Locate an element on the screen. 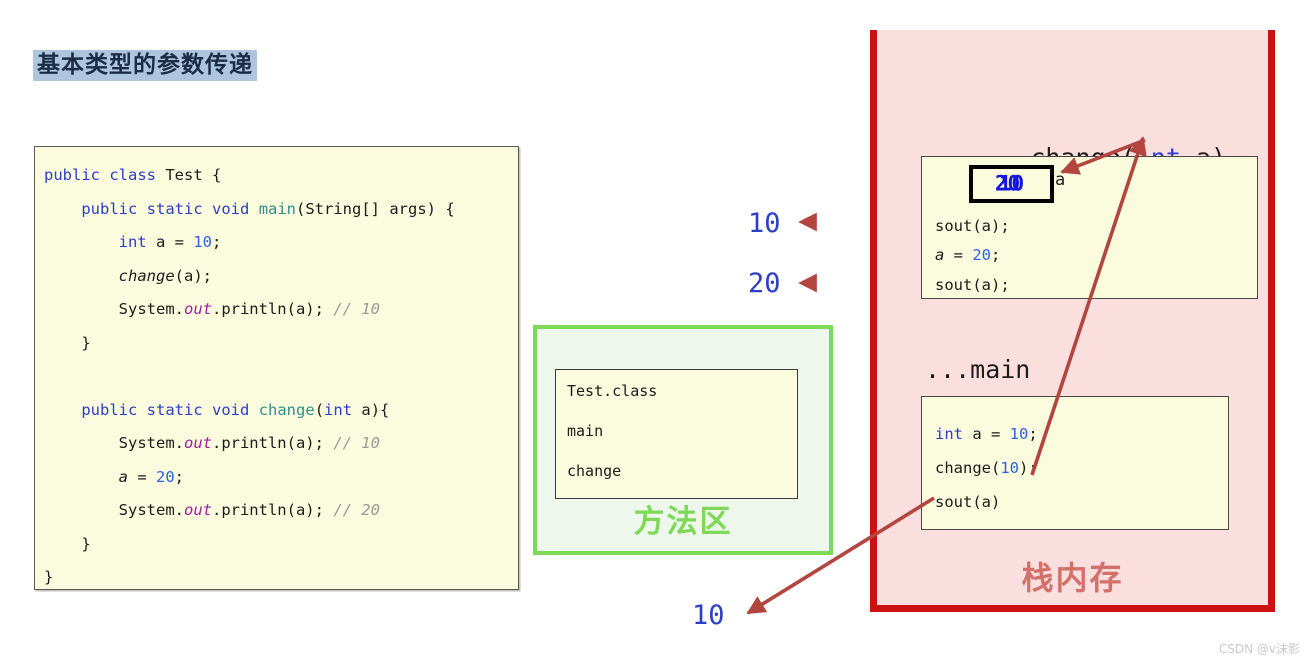  code-token: Test { is located at coordinates (189, 175).